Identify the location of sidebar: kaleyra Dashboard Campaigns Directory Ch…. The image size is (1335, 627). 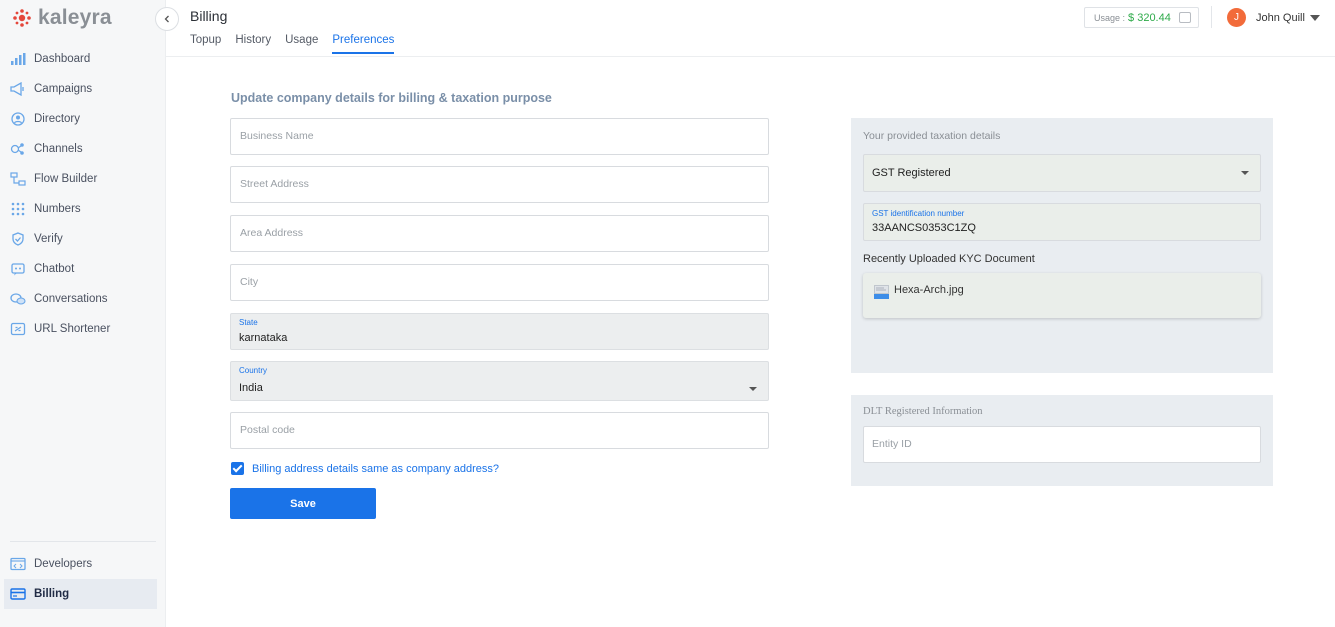
(83, 313).